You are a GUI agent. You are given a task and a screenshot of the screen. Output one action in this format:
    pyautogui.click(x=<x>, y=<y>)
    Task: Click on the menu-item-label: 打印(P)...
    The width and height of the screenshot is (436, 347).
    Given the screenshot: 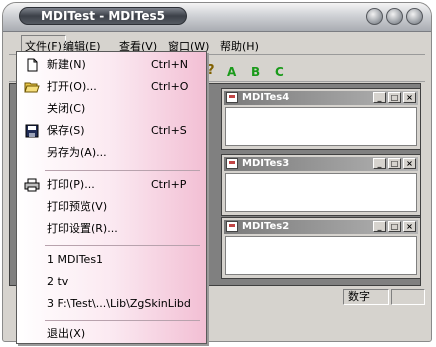 What is the action you would take?
    pyautogui.click(x=71, y=184)
    